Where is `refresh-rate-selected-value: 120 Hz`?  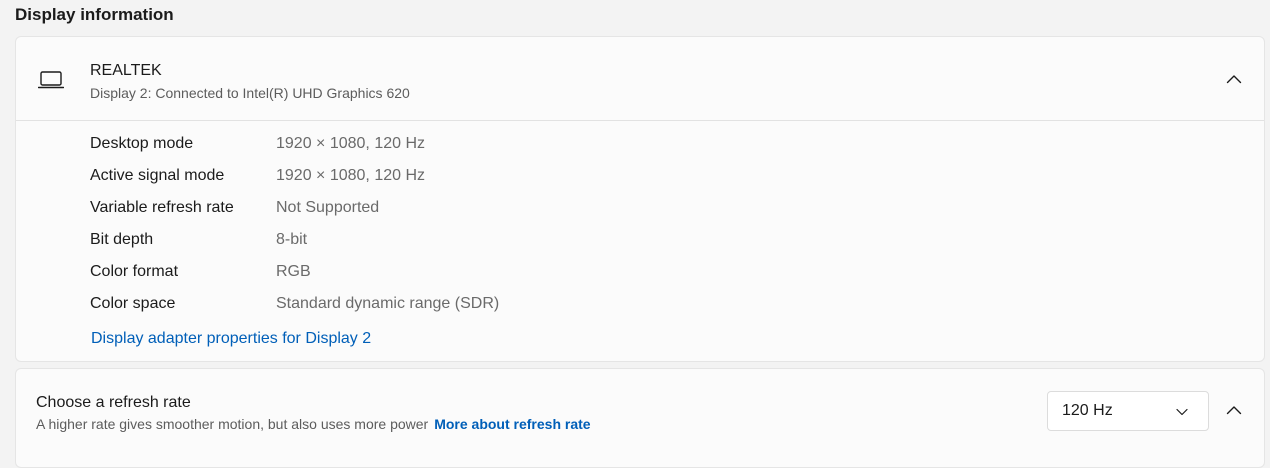 refresh-rate-selected-value: 120 Hz is located at coordinates (1087, 410).